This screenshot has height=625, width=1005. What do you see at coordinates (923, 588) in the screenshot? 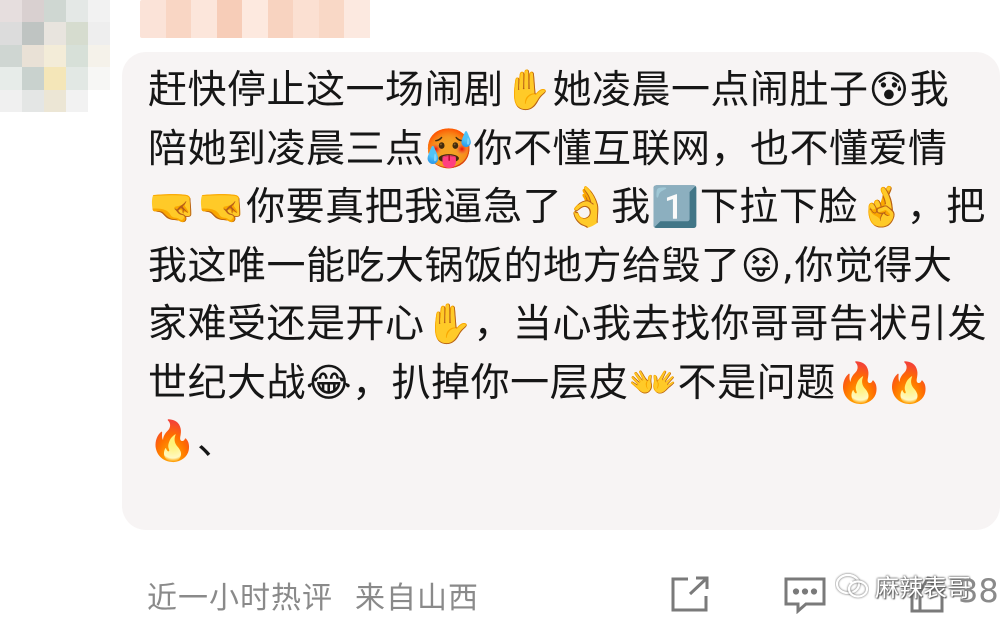
I see `watermark-text: 麻辣表哥` at bounding box center [923, 588].